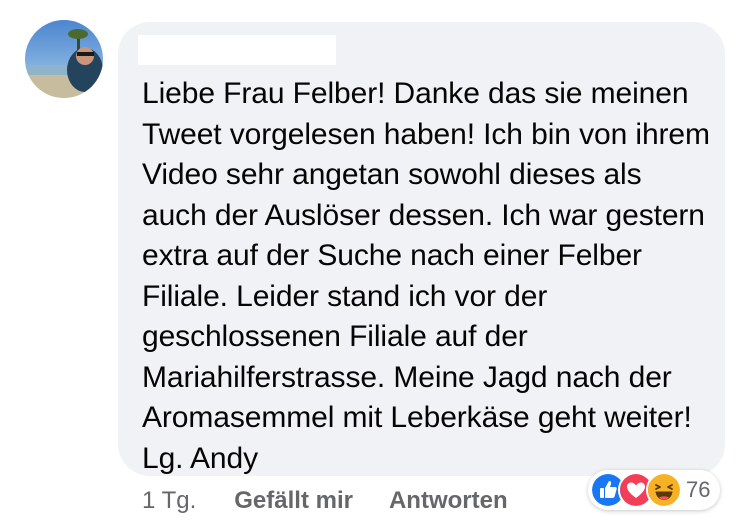  What do you see at coordinates (293, 501) in the screenshot?
I see `like-button: Gefällt mir` at bounding box center [293, 501].